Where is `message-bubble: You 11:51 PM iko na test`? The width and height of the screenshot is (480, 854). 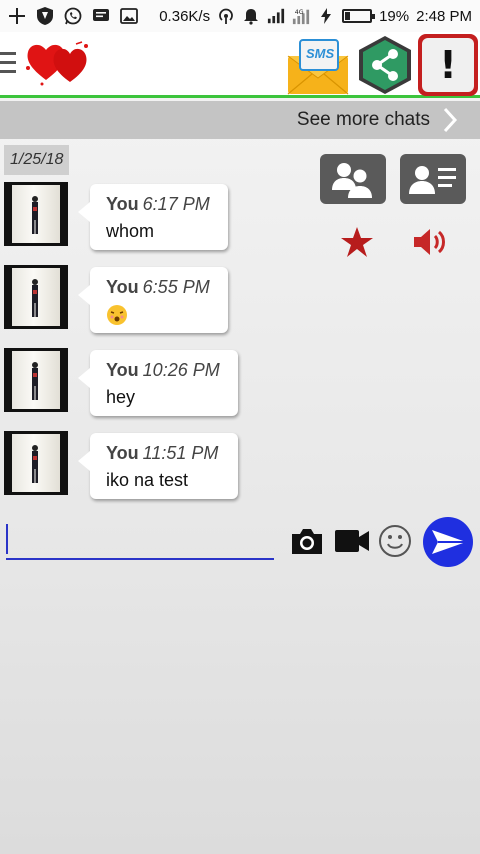
message-bubble: You 11:51 PM iko na test is located at coordinates (158, 466).